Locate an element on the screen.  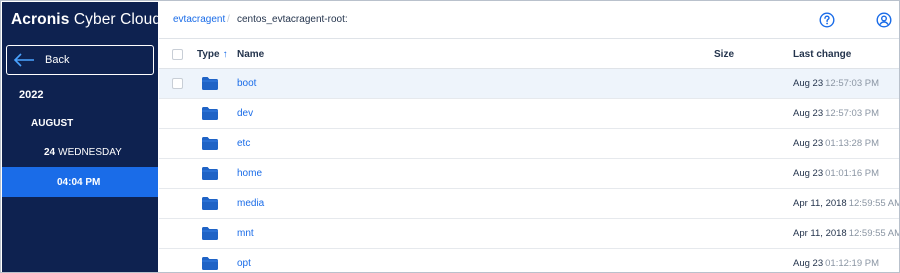
table-row: boot Aug 23 12:57:03 PM is located at coordinates (529, 84).